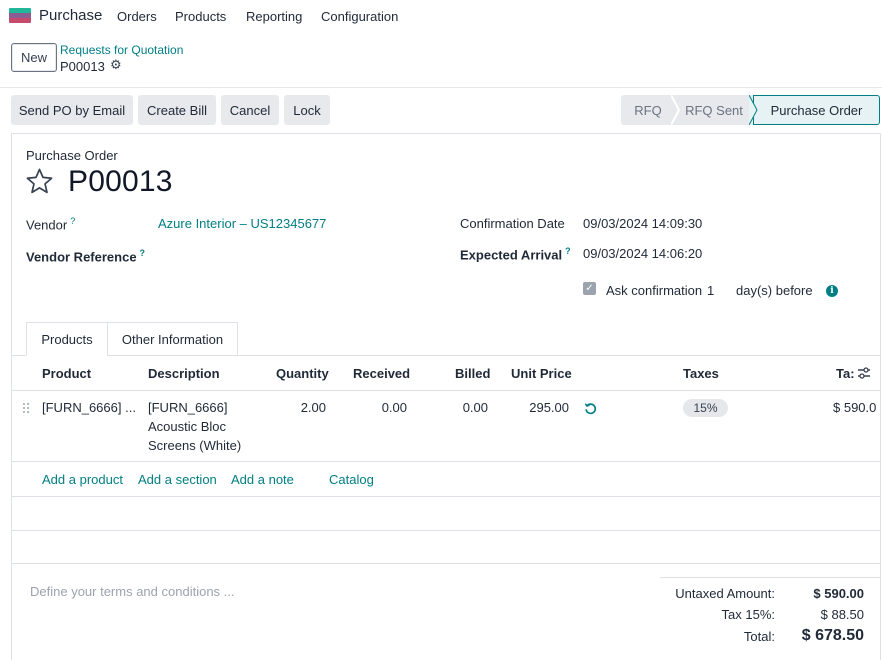 The image size is (882, 660). I want to click on untaxed-amount-label: Untaxed Amount:, so click(725, 593).